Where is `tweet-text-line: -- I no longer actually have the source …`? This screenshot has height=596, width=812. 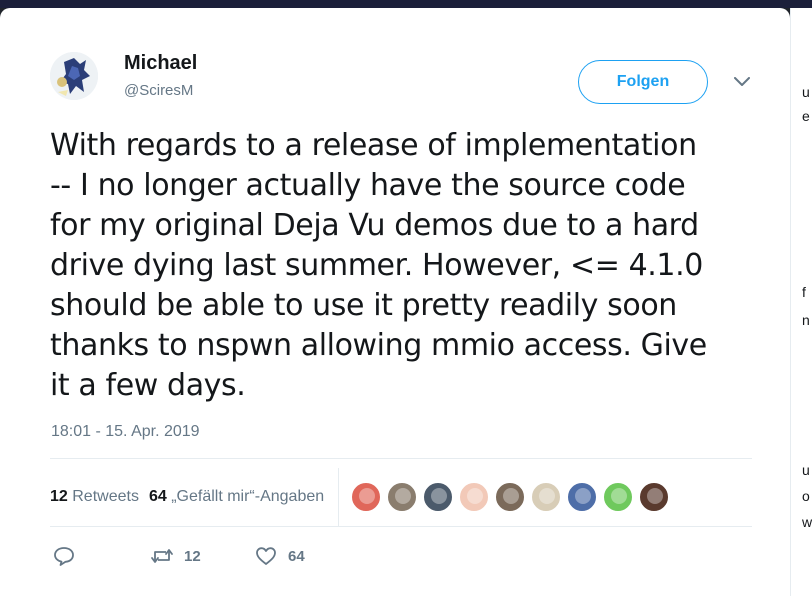
tweet-text-line: -- I no longer actually have the source … is located at coordinates (368, 185).